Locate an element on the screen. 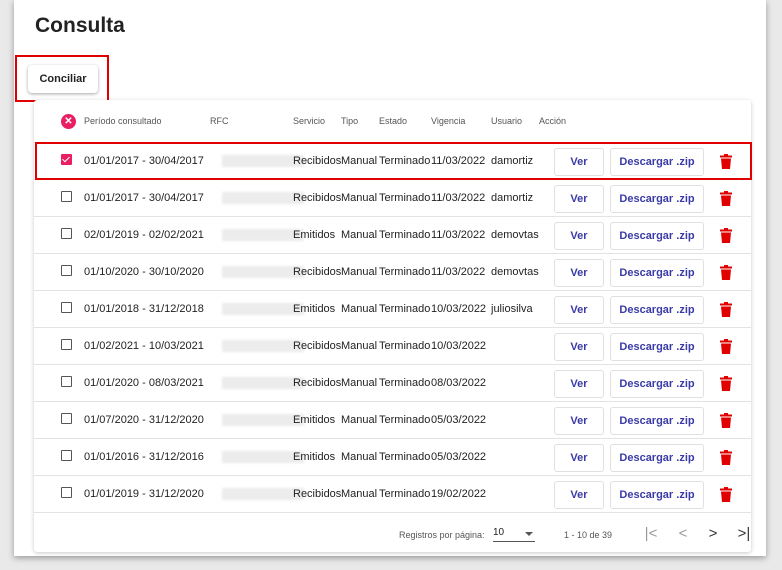 The width and height of the screenshot is (782, 570). rows-per-page-label: Registros por página: is located at coordinates (442, 535).